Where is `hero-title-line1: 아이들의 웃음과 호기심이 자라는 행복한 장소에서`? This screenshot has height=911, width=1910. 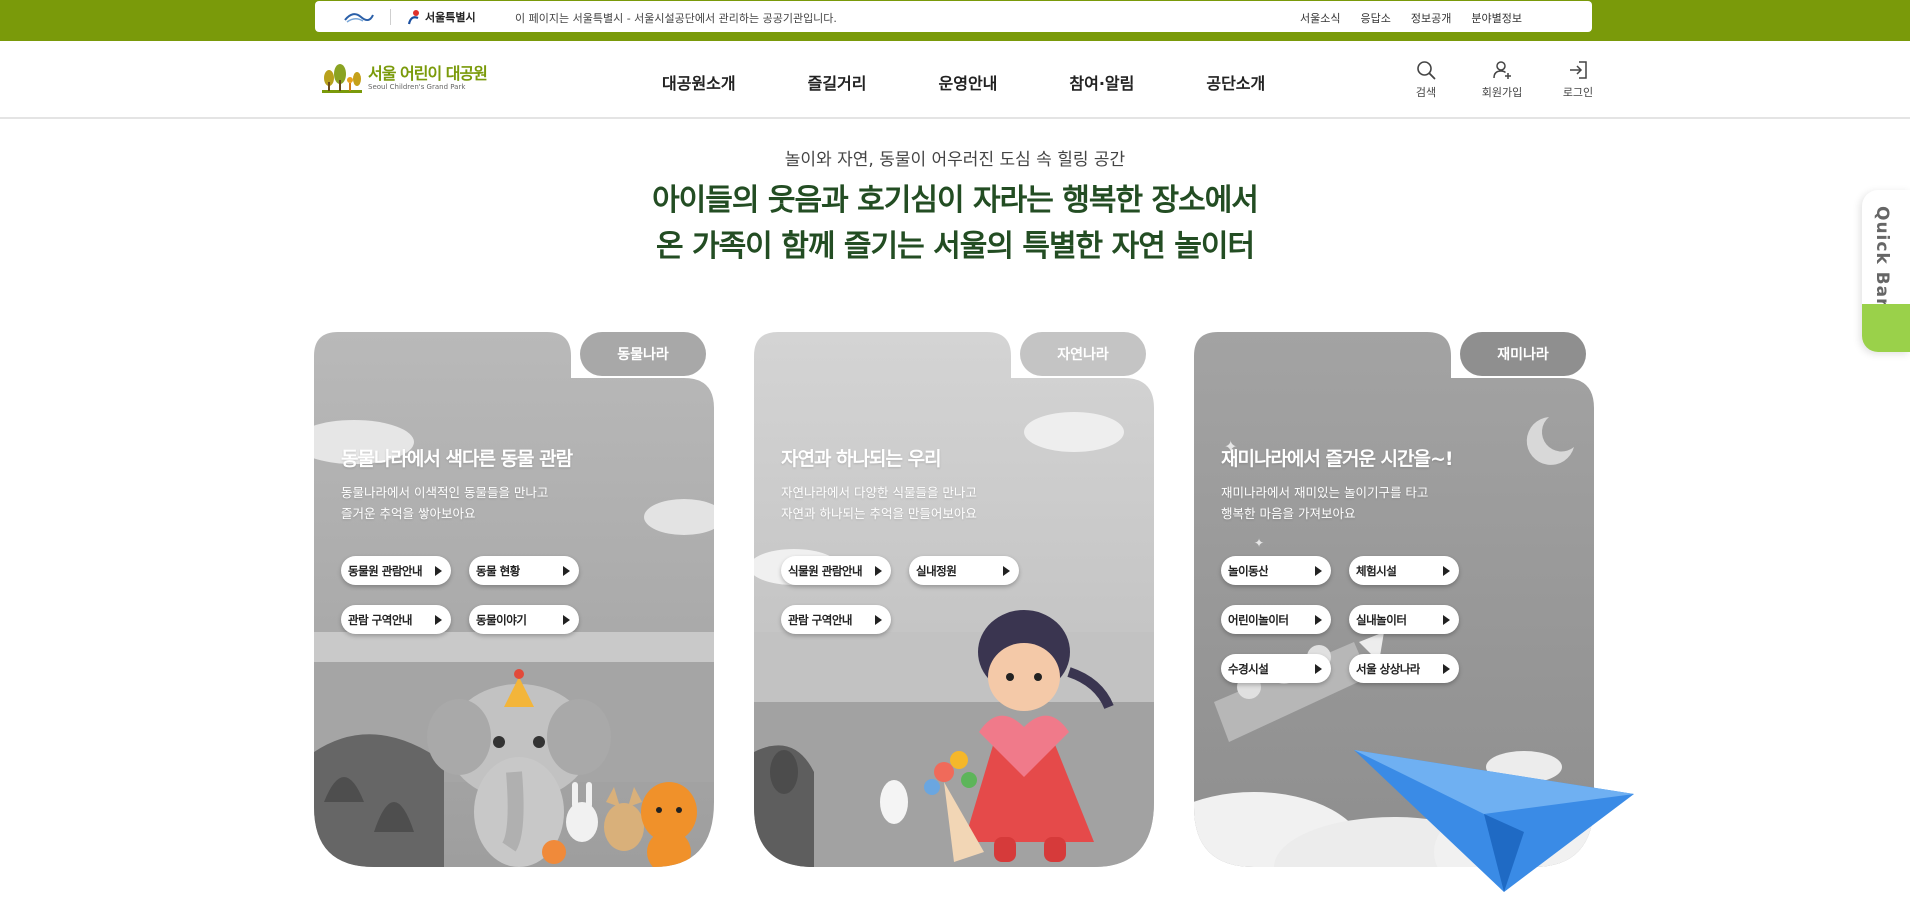
hero-title-line1: 아이들의 웃음과 호기심이 자라는 행복한 장소에서 is located at coordinates (955, 200).